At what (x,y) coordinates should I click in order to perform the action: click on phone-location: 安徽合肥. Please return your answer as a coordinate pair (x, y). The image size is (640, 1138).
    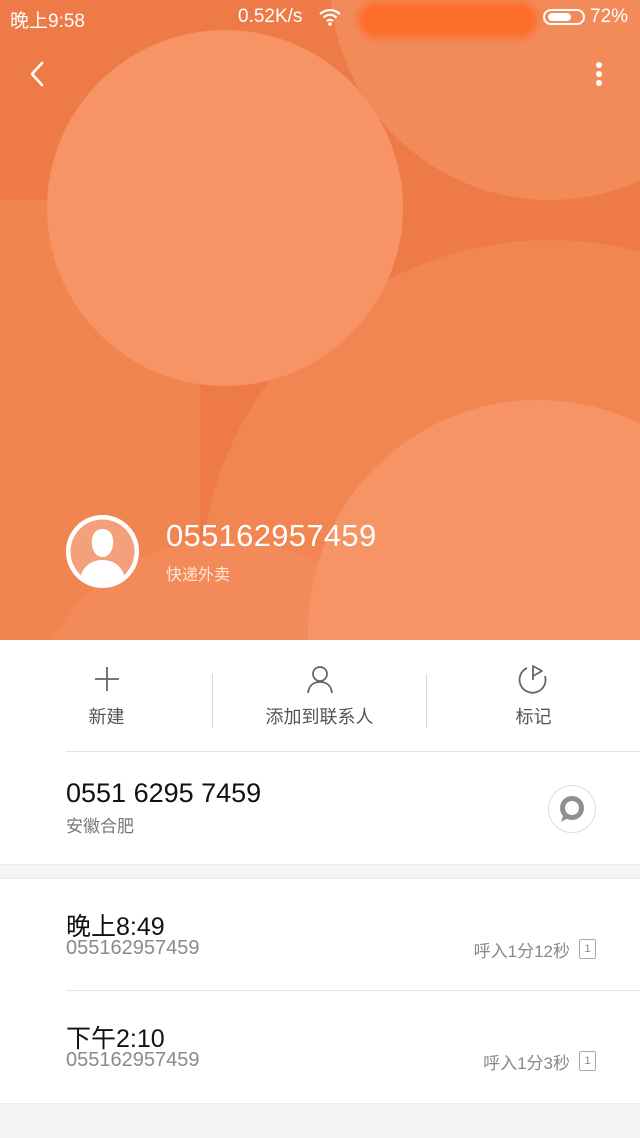
    Looking at the image, I should click on (100, 826).